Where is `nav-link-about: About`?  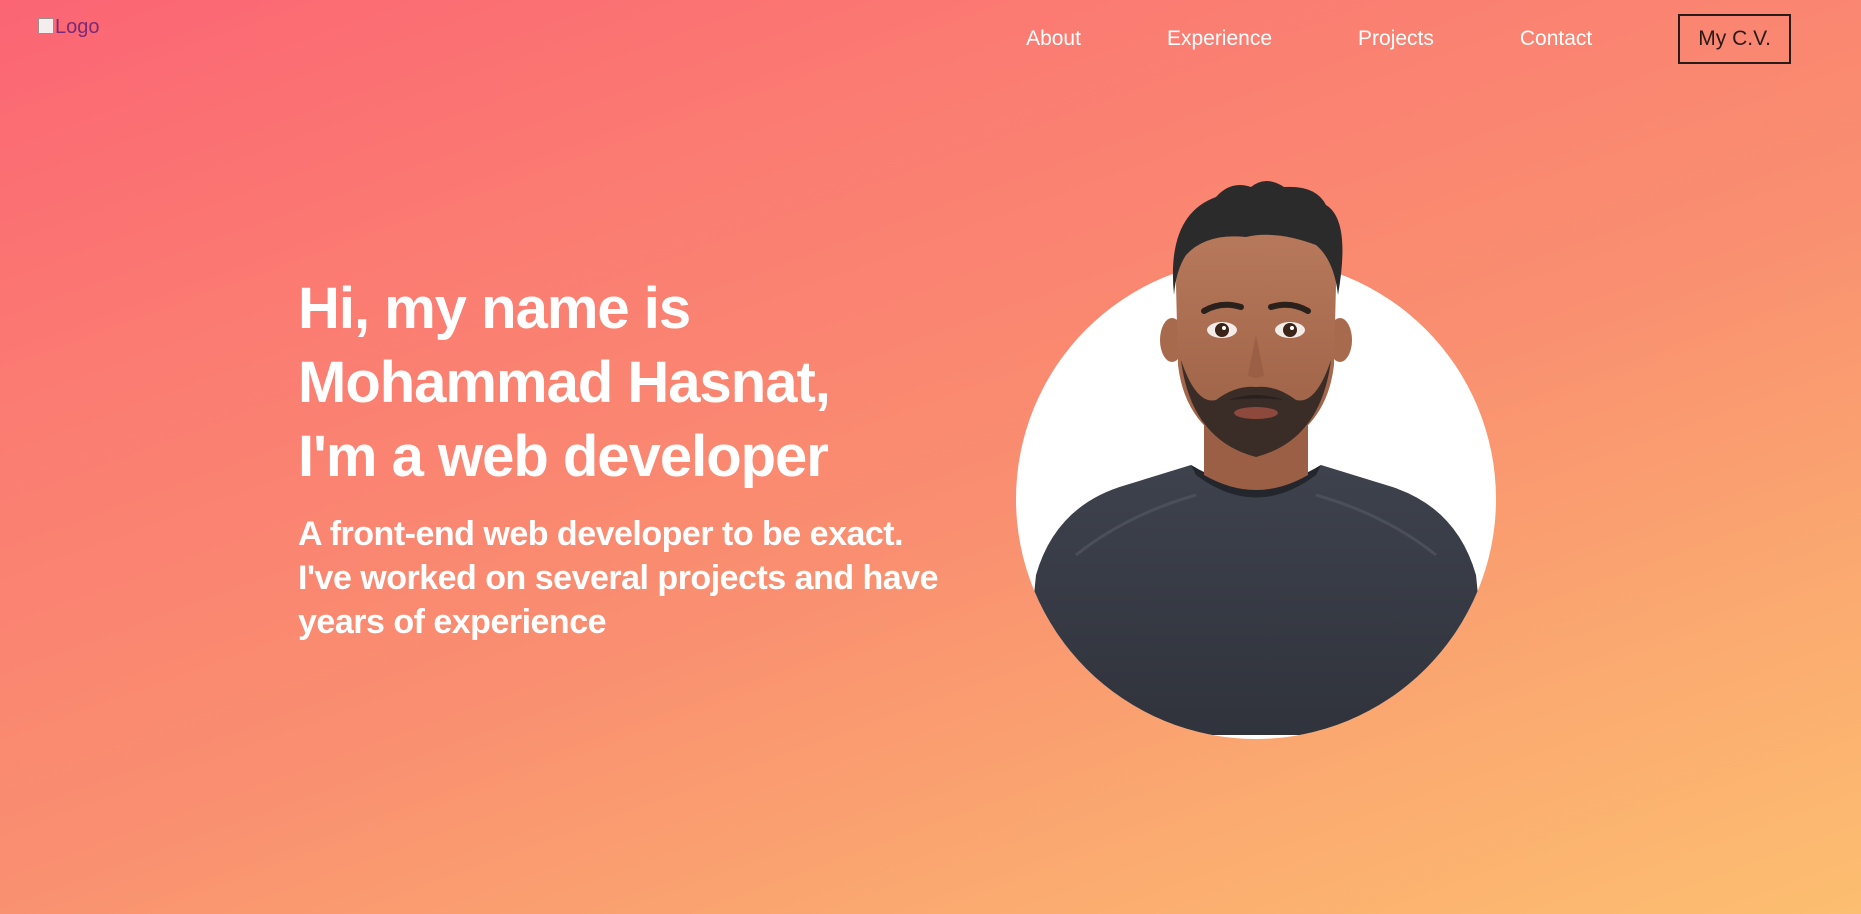 nav-link-about: About is located at coordinates (1053, 39).